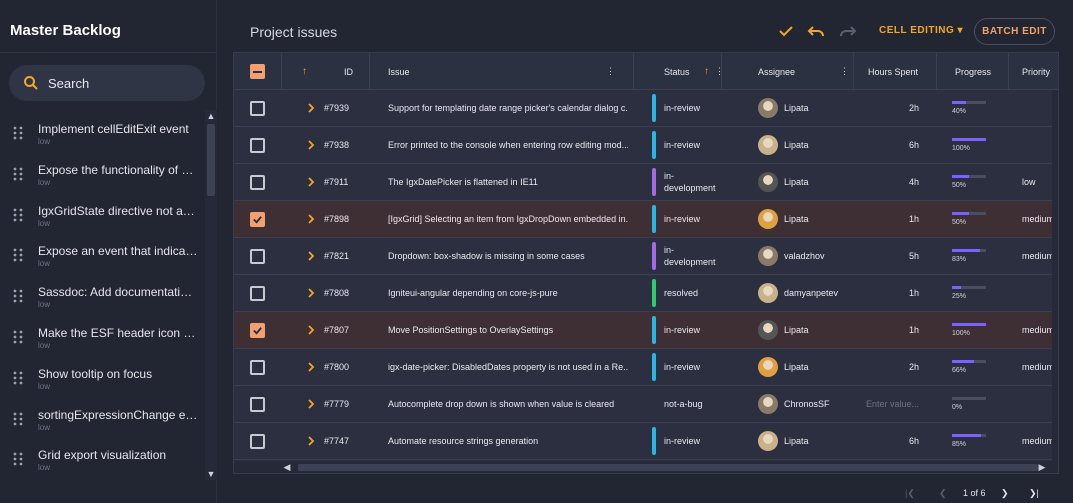 The width and height of the screenshot is (1073, 503). What do you see at coordinates (344, 404) in the screenshot?
I see `cell-id: #7779` at bounding box center [344, 404].